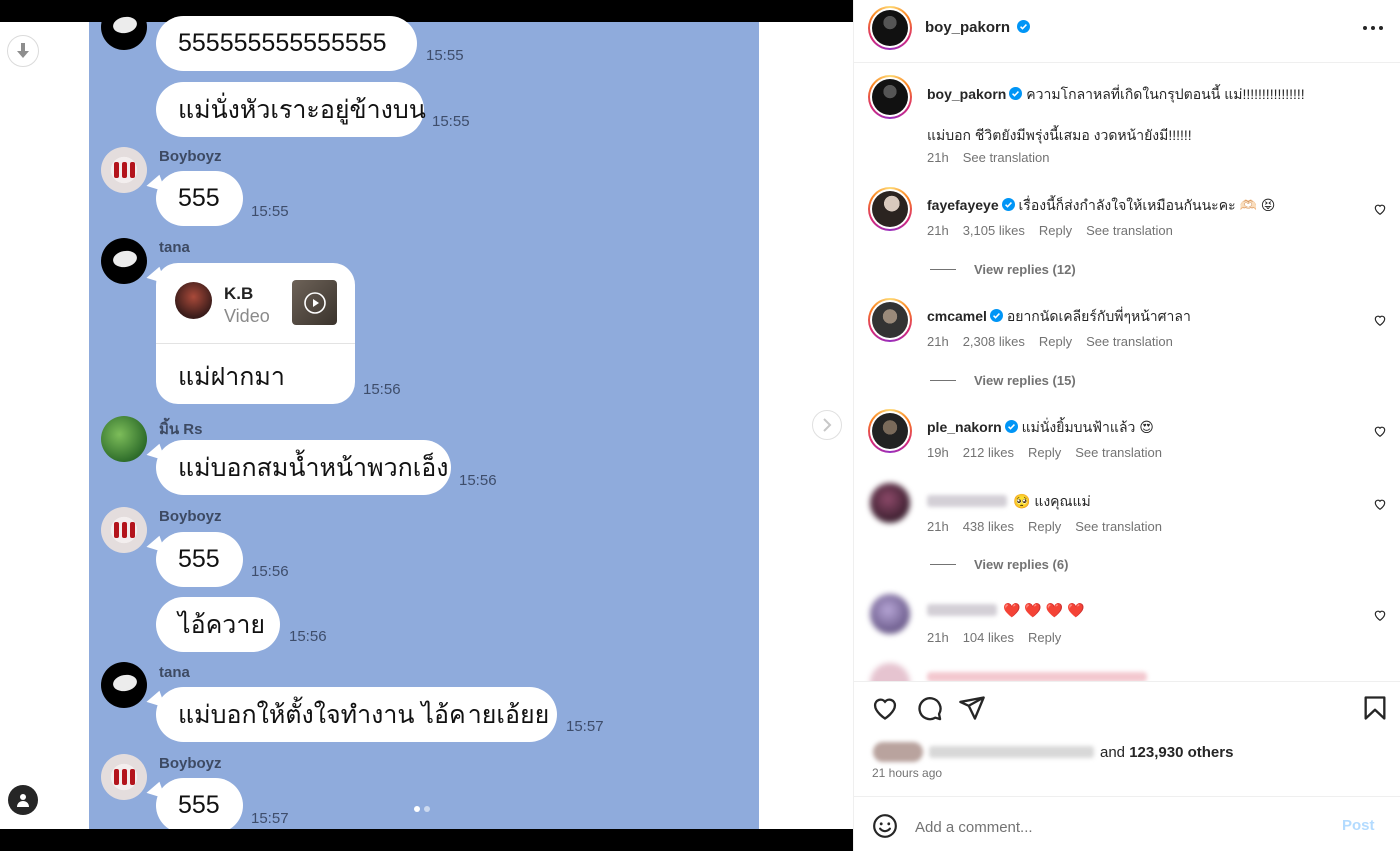 Image resolution: width=1400 pixels, height=851 pixels. I want to click on author-username: boy_pakorn, so click(978, 27).